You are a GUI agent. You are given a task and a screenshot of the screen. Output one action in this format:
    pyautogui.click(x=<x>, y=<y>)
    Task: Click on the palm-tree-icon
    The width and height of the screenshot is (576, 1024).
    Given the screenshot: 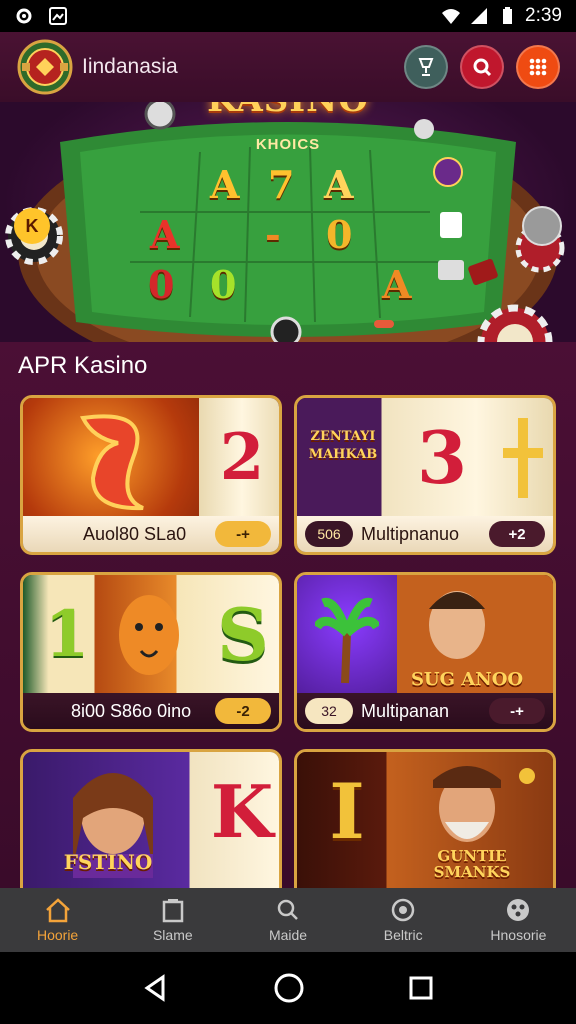 What is the action you would take?
    pyautogui.click(x=347, y=640)
    